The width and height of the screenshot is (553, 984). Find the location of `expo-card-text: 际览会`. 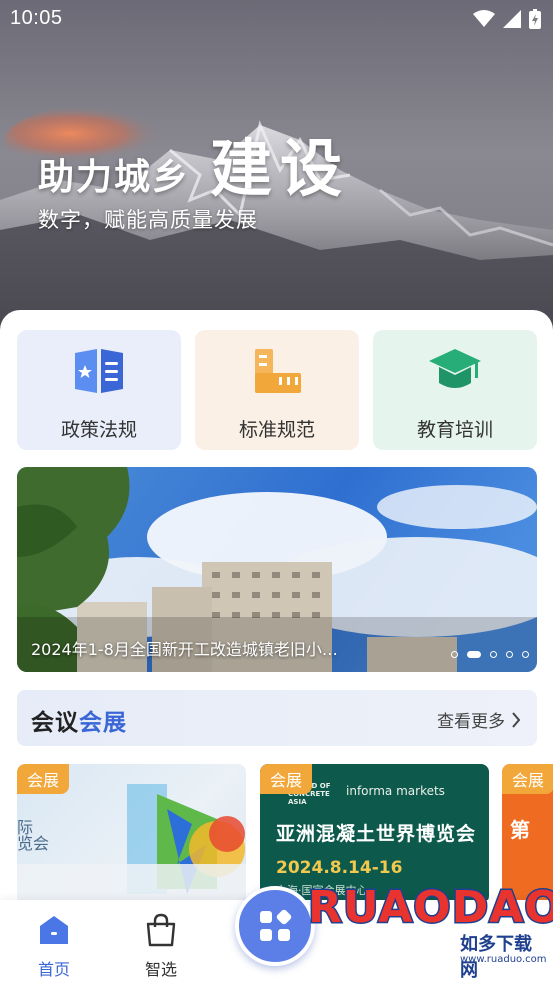

expo-card-text: 际览会 is located at coordinates (33, 835).